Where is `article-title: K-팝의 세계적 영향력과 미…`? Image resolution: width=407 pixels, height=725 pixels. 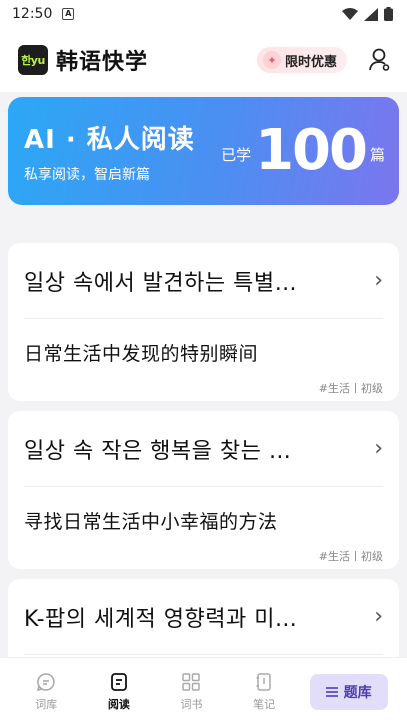 article-title: K-팝의 세계적 영향력과 미… is located at coordinates (161, 619).